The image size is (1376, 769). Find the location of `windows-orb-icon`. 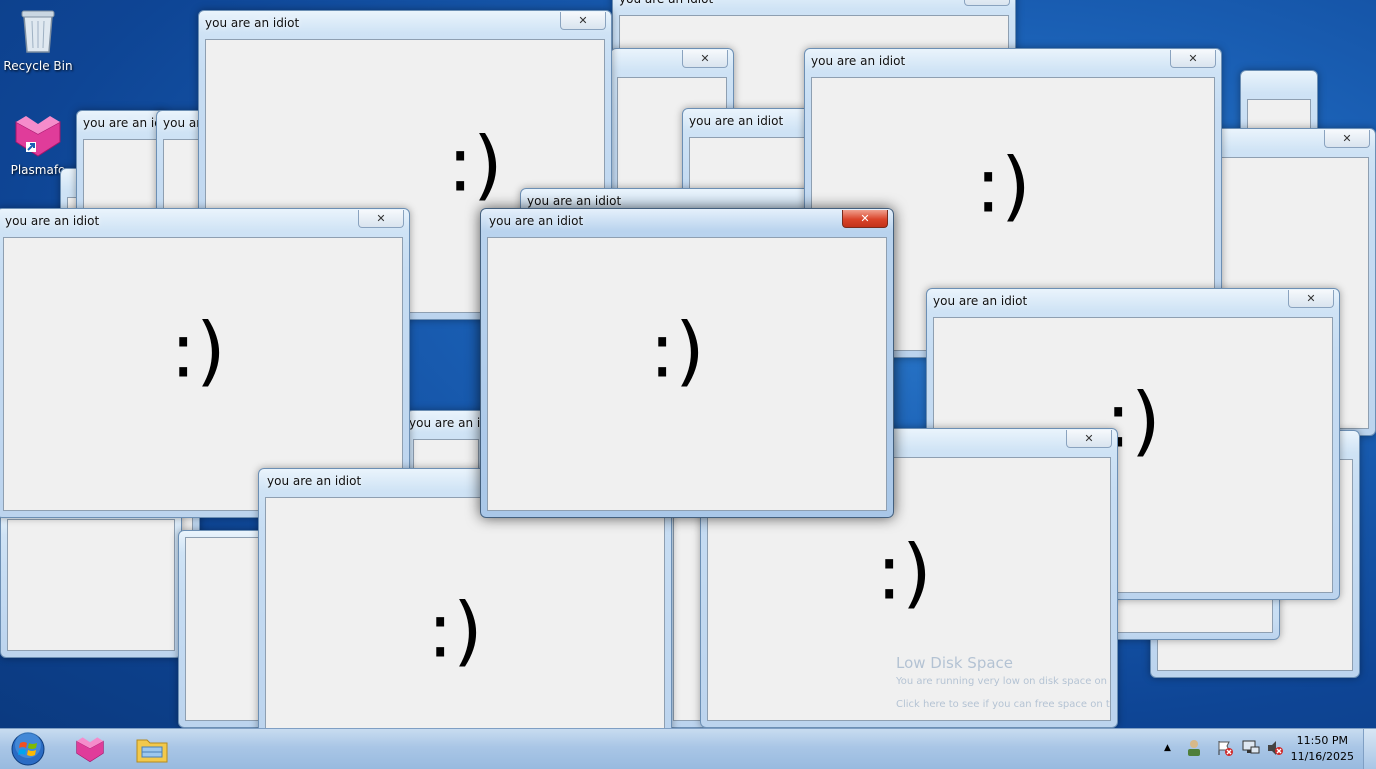

windows-orb-icon is located at coordinates (28, 749).